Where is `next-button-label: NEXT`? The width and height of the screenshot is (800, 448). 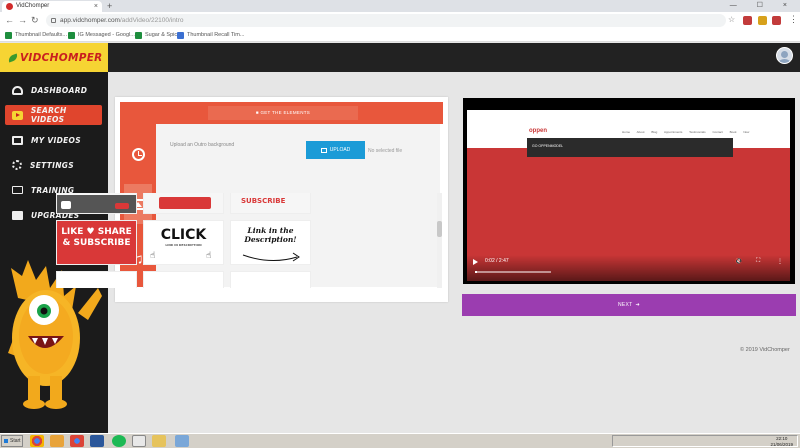 next-button-label: NEXT is located at coordinates (625, 305).